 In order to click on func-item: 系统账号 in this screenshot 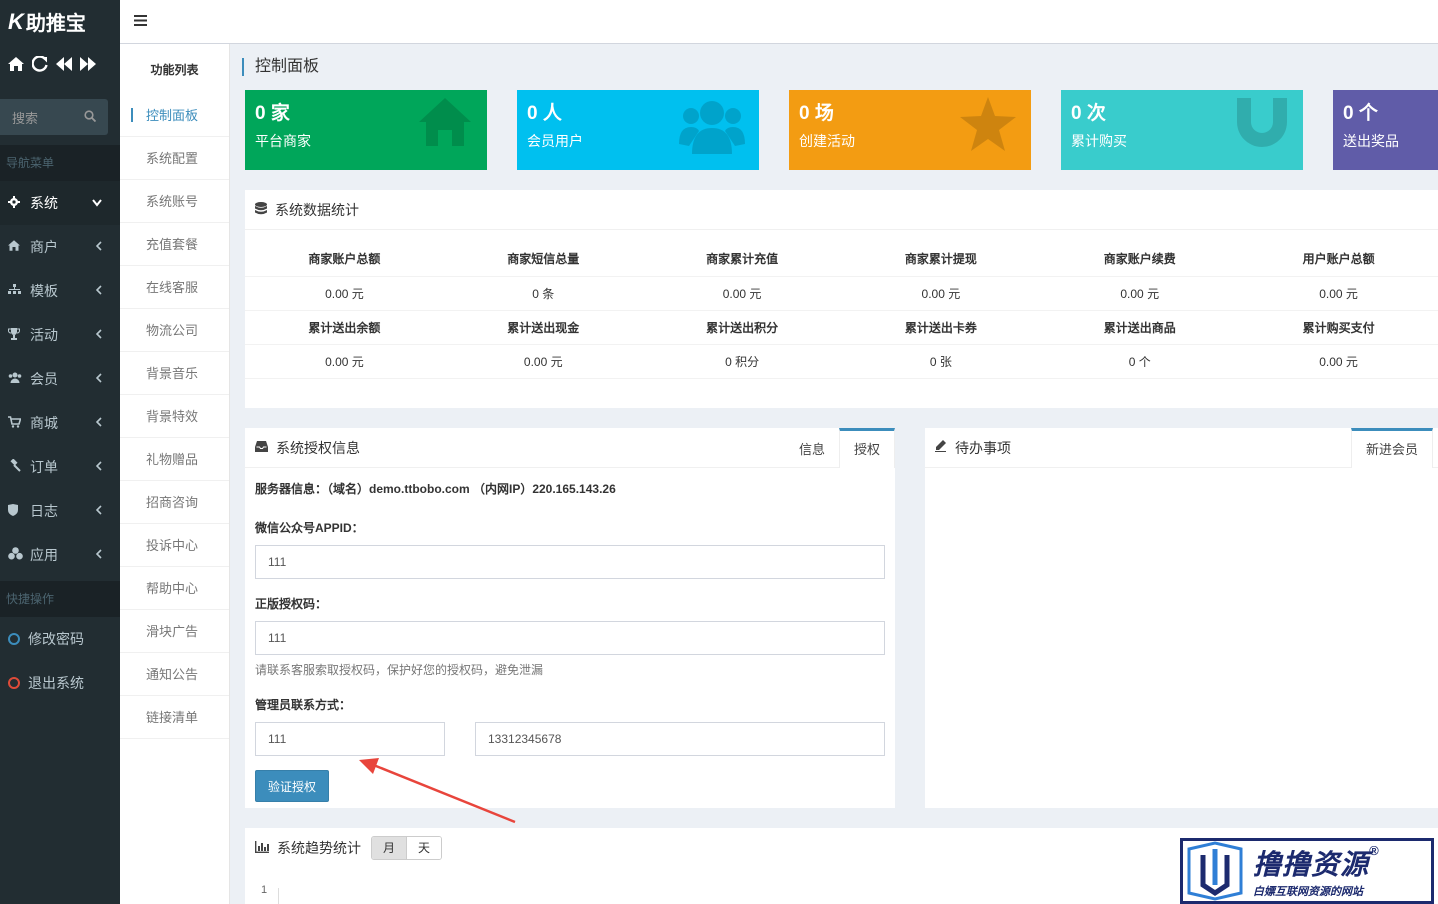, I will do `click(174, 201)`.